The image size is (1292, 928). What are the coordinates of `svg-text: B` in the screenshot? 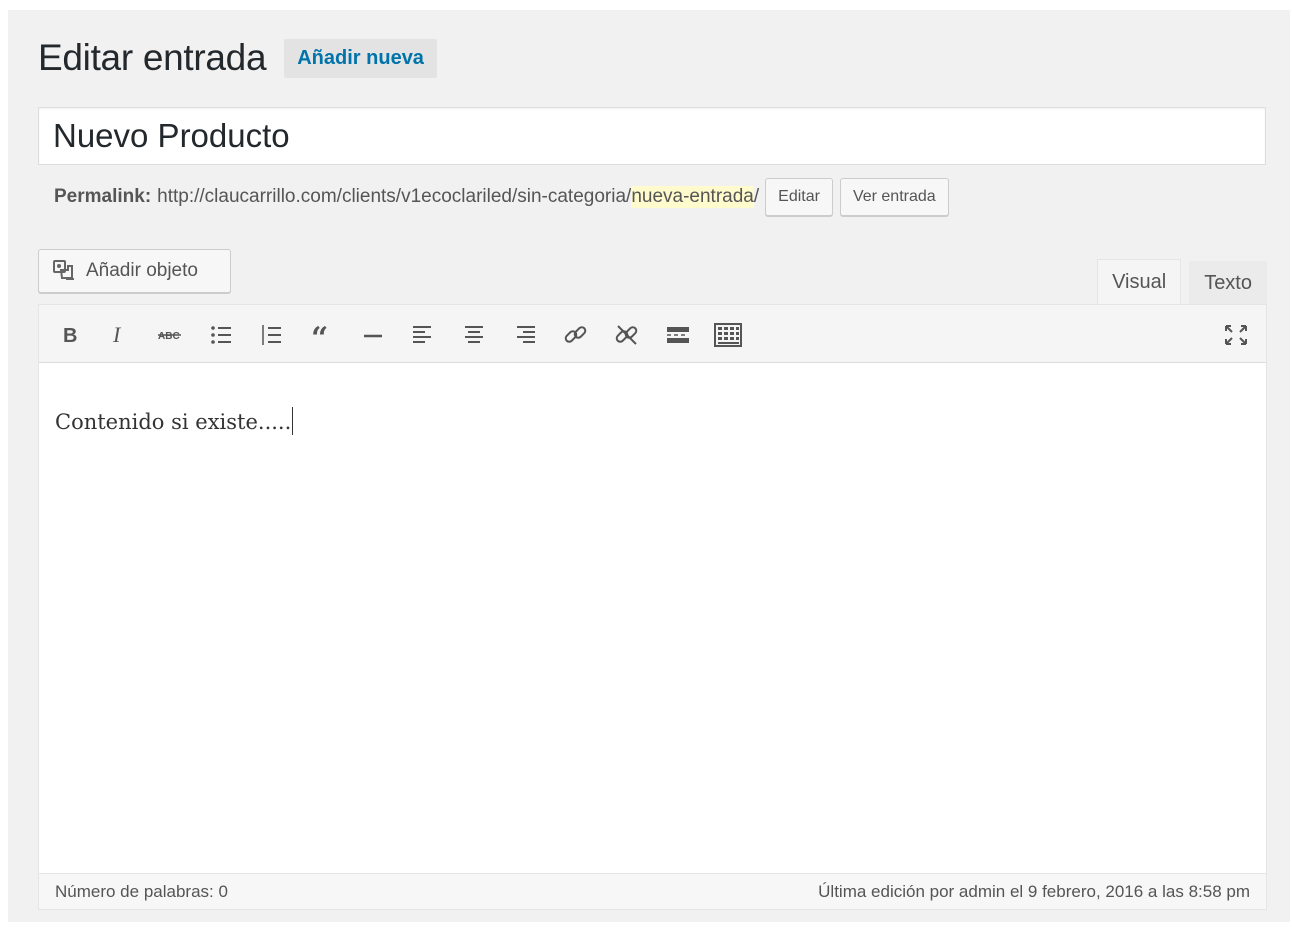 It's located at (70, 335).